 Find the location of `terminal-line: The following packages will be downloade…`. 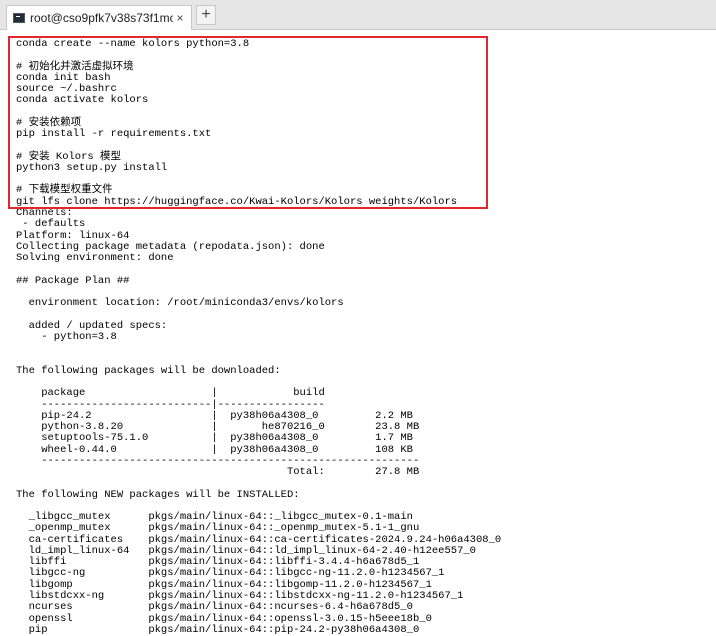

terminal-line: The following packages will be downloade… is located at coordinates (148, 370).